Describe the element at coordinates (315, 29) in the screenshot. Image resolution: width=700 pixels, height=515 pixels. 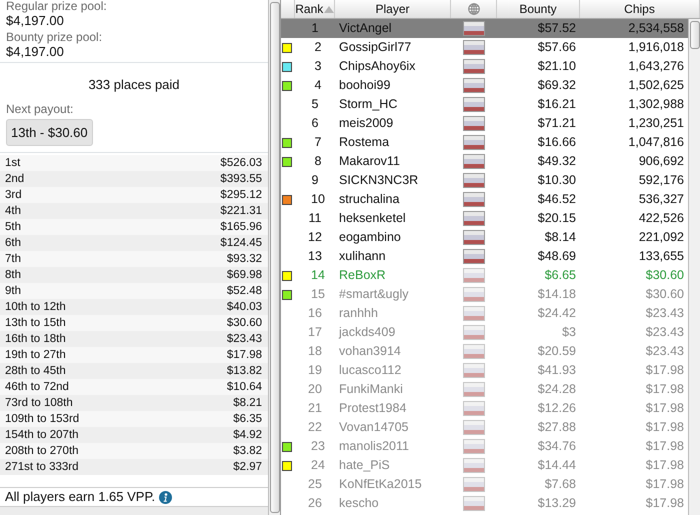
I see `rank-cell-text: 1` at that location.